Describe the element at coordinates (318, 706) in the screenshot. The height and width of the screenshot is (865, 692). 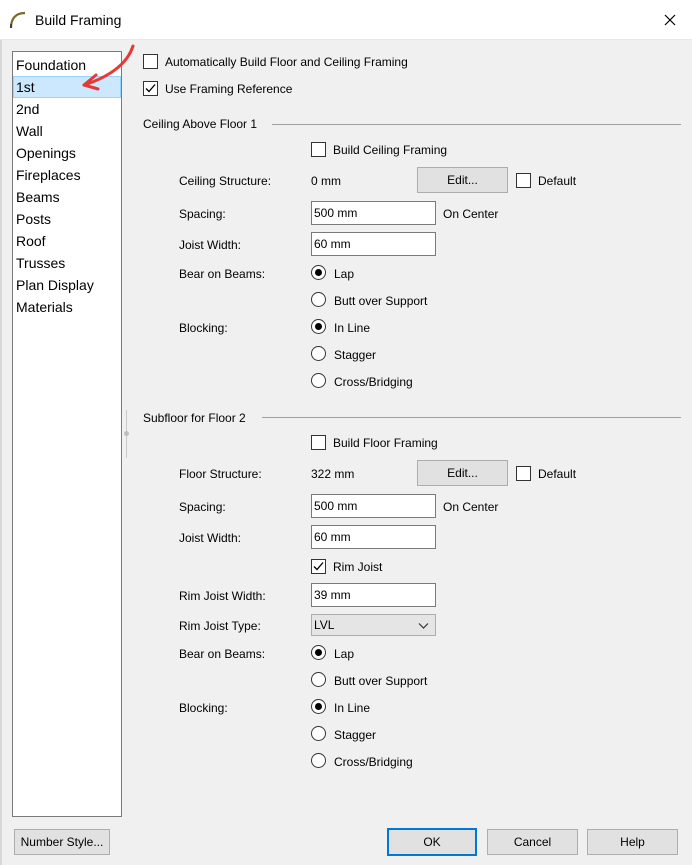
I see `floor-blocking-inline-radio` at that location.